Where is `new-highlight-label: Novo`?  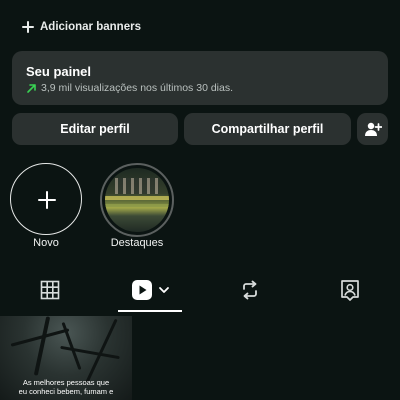
new-highlight-label: Novo is located at coordinates (46, 243).